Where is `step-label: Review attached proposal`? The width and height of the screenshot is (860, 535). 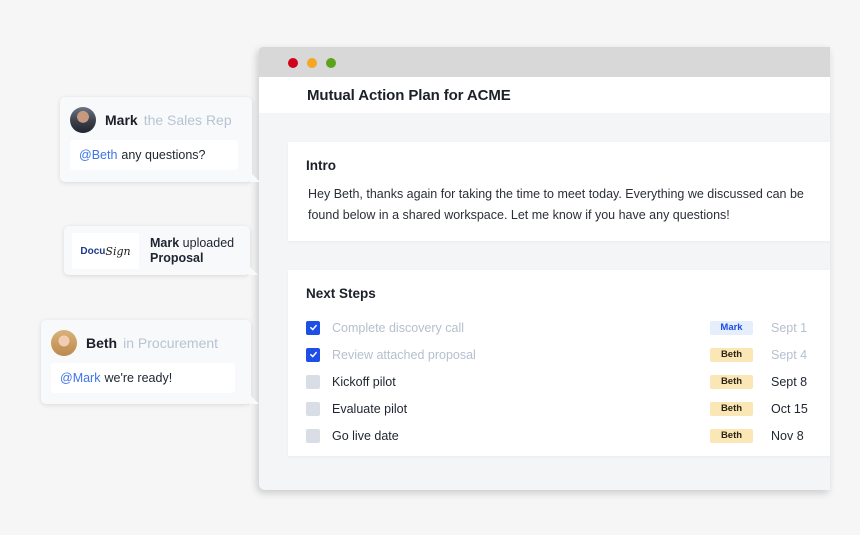 step-label: Review attached proposal is located at coordinates (404, 354).